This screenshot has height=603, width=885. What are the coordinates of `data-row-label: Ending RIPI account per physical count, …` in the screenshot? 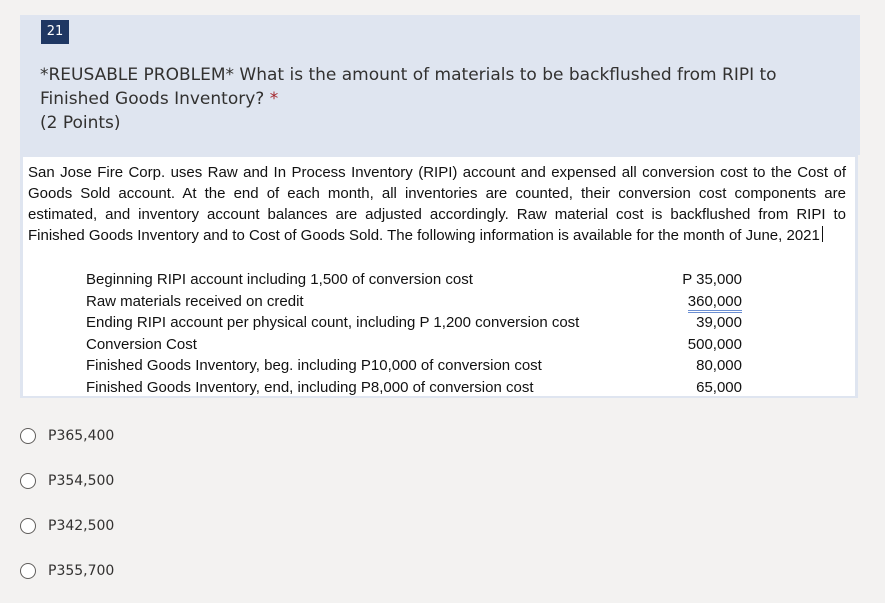 It's located at (333, 322).